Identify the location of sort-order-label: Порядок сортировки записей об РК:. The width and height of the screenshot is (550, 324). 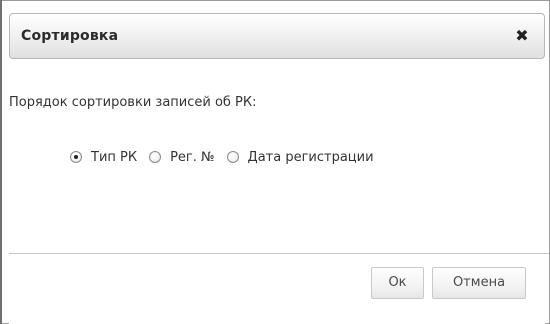
(133, 102).